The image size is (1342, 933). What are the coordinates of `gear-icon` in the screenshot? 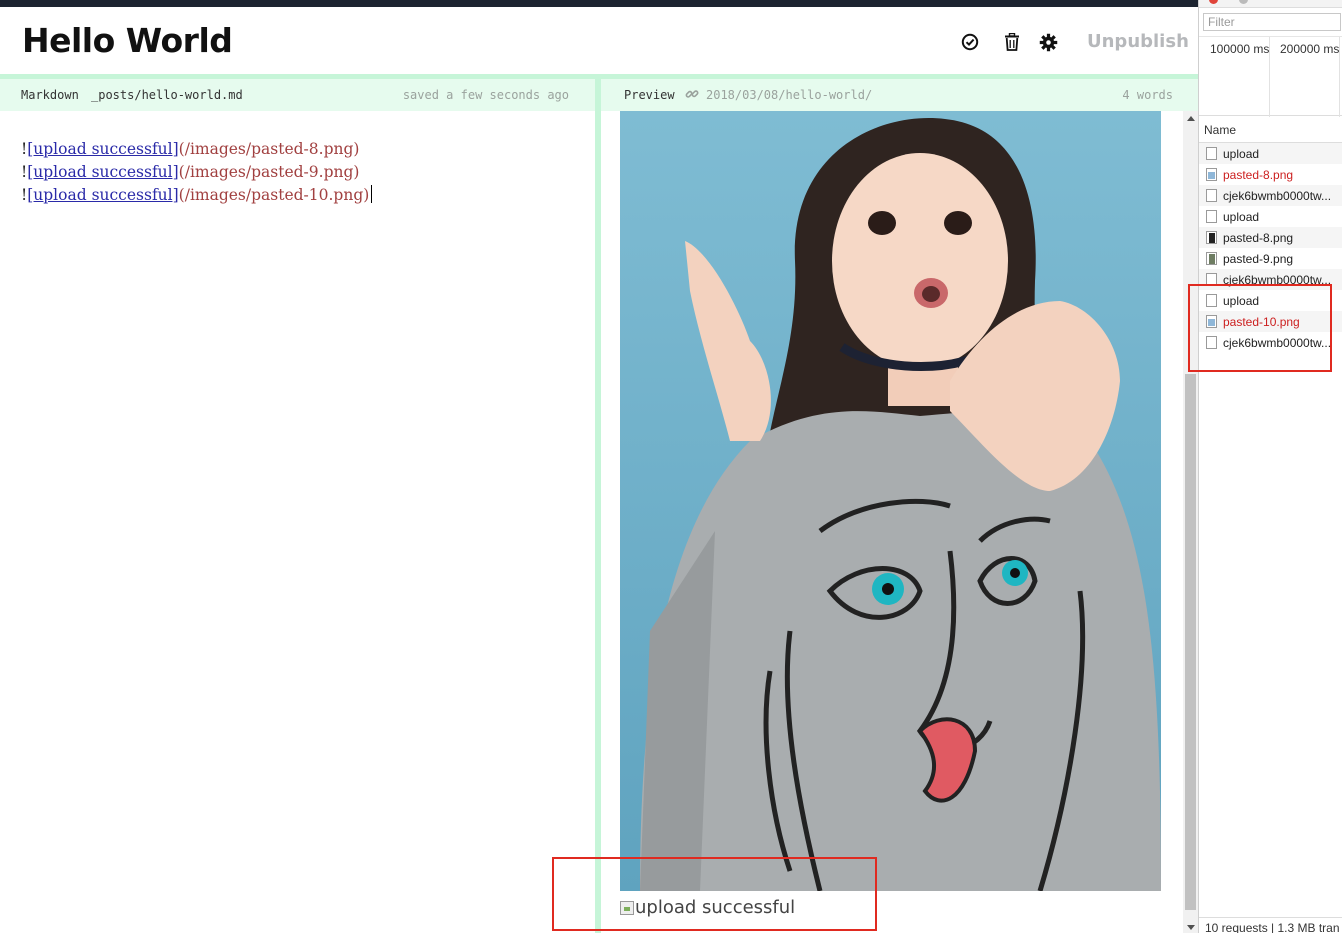 It's located at (1048, 42).